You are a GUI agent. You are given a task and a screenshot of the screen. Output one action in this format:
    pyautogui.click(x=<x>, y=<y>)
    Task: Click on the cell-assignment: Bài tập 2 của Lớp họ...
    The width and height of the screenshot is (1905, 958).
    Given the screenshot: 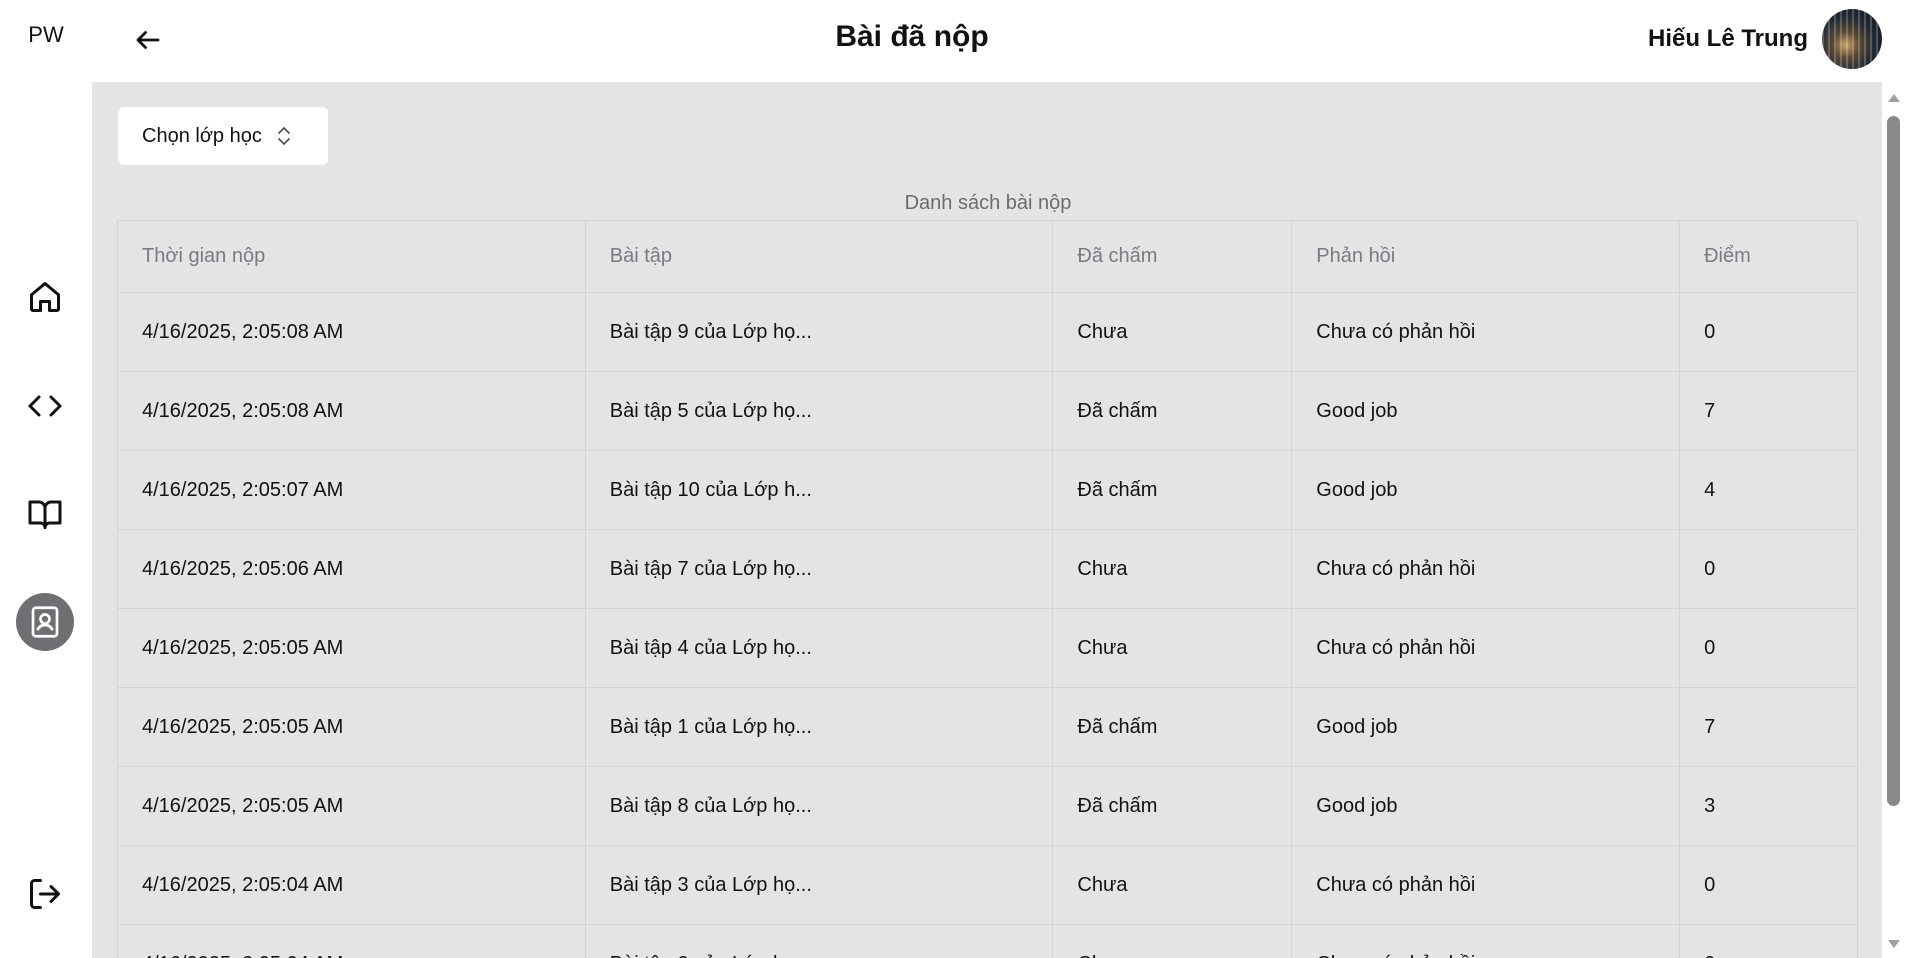 What is the action you would take?
    pyautogui.click(x=819, y=941)
    